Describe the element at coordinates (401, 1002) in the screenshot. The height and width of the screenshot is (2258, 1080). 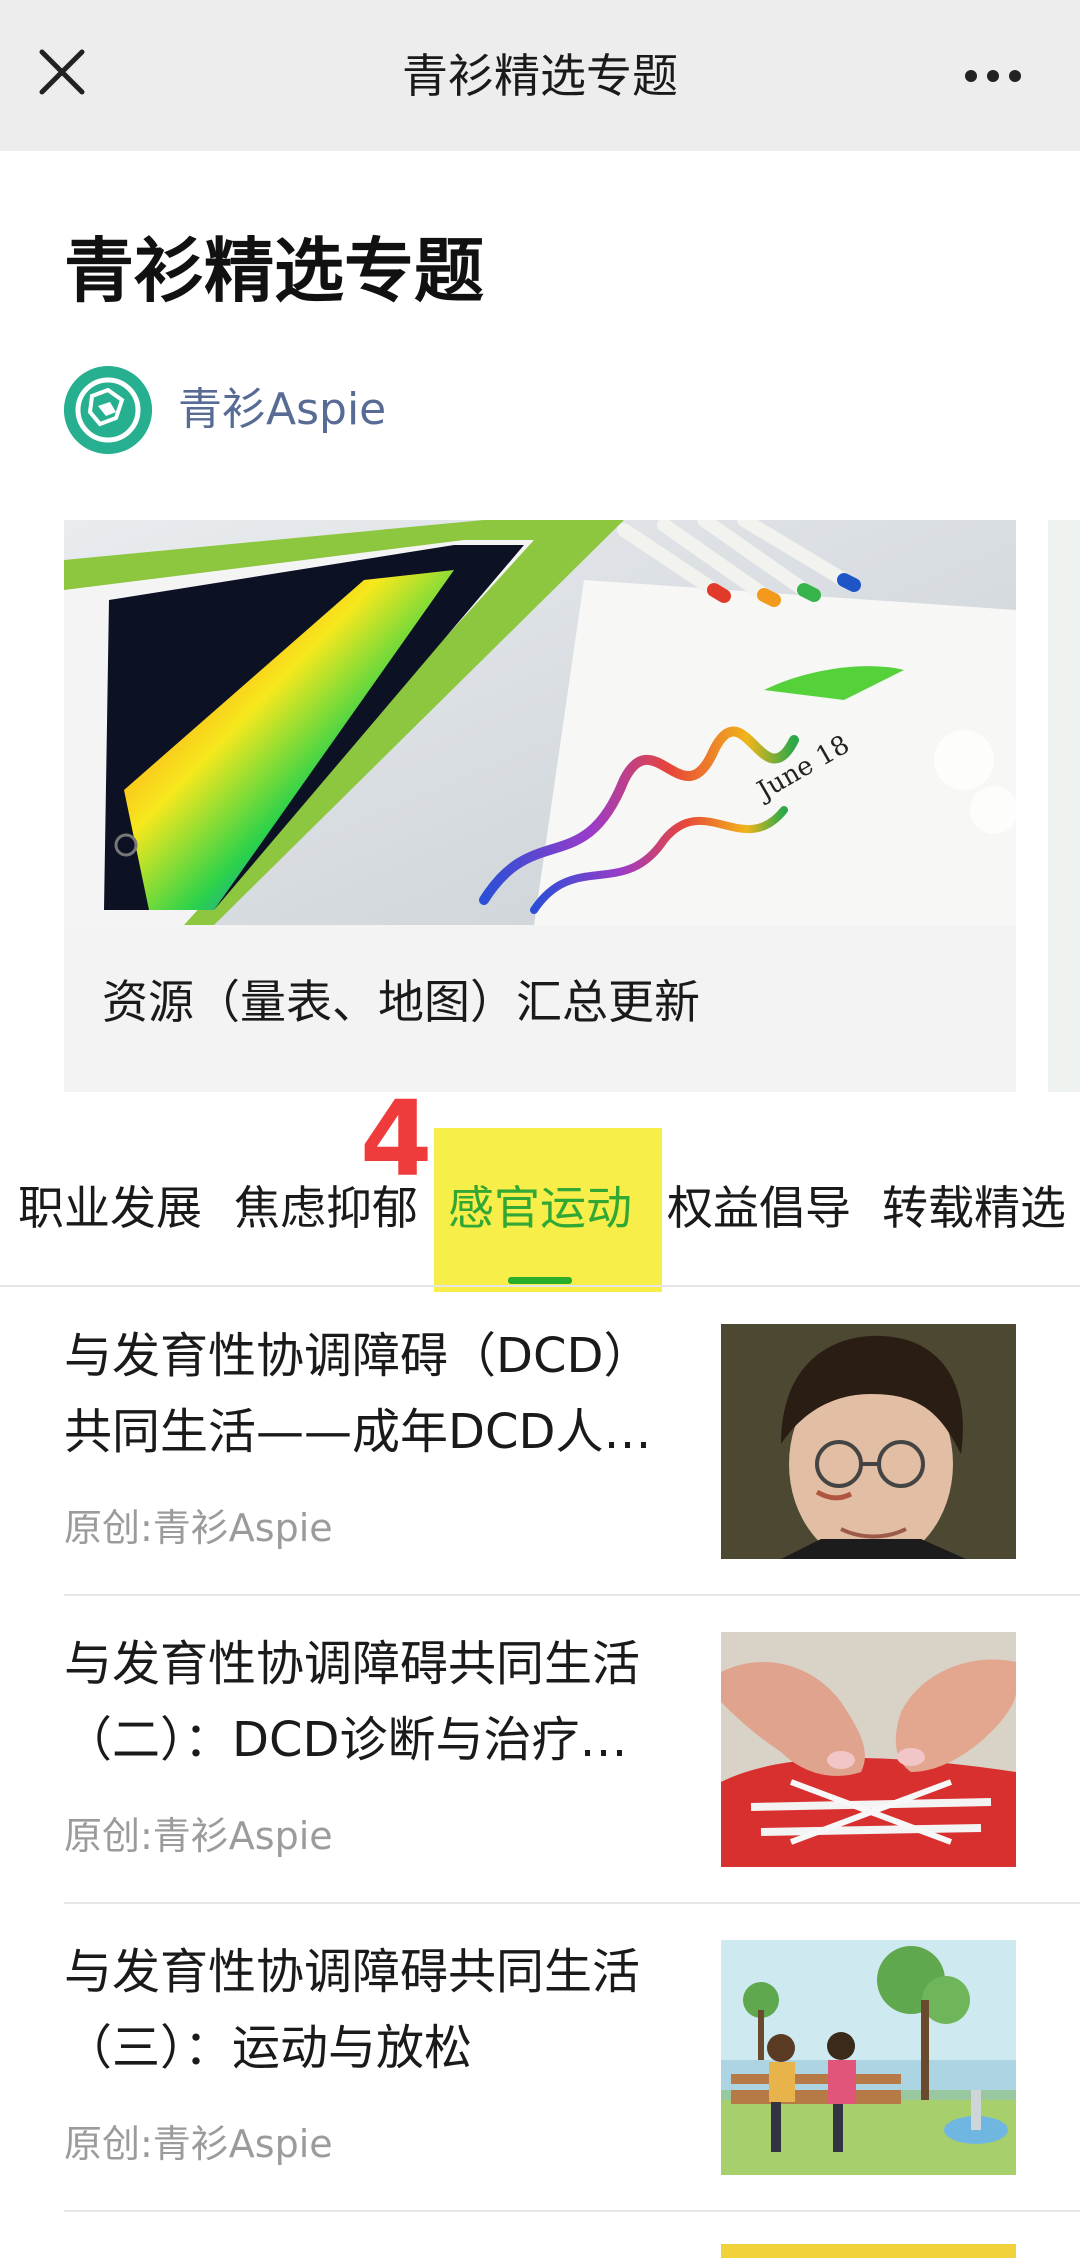
I see `banner-caption: 资源（量表、地图）汇总更新` at that location.